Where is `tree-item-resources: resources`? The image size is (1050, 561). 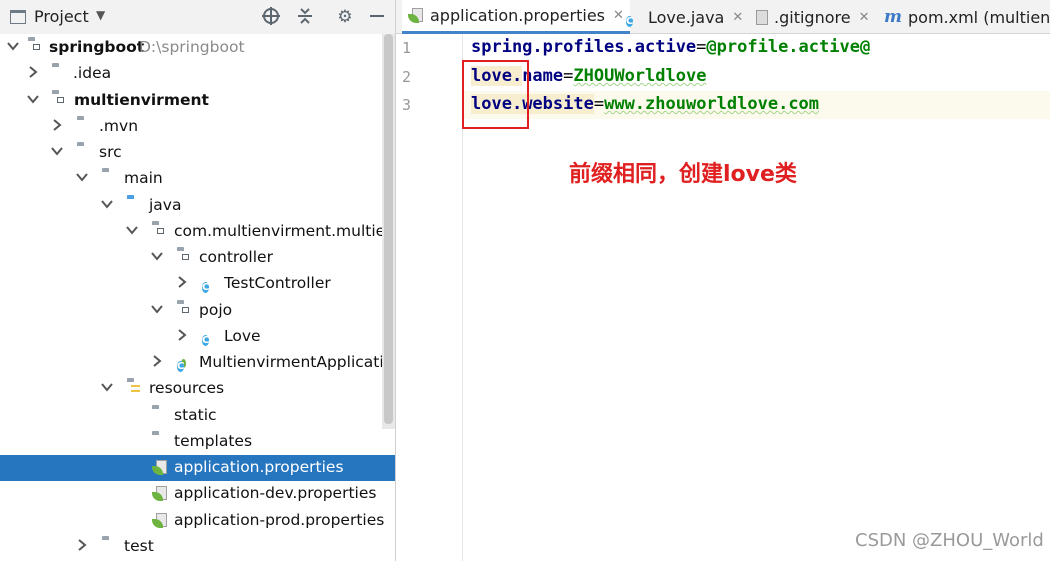
tree-item-resources: resources is located at coordinates (197, 389).